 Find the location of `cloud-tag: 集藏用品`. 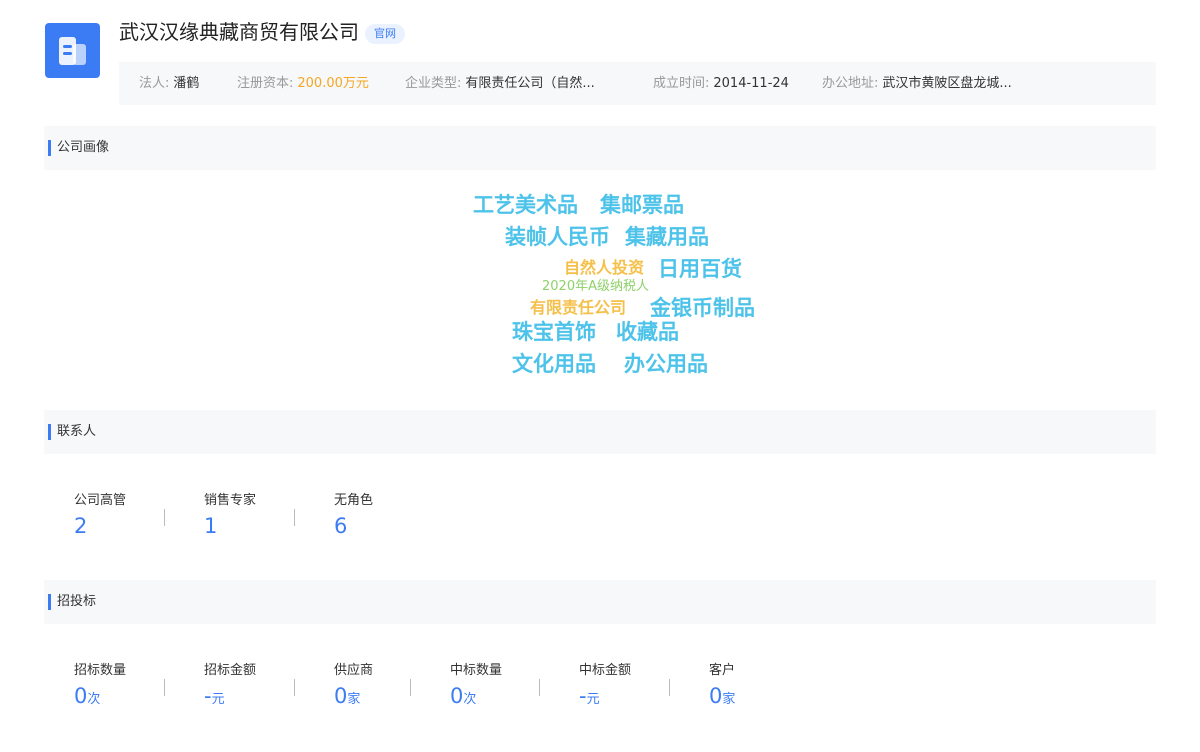

cloud-tag: 集藏用品 is located at coordinates (667, 237).